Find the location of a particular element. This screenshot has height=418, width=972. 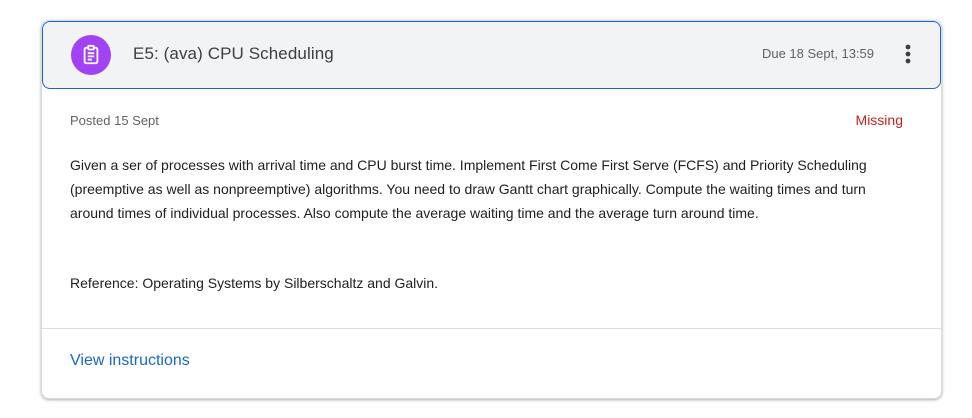

assignment-icon is located at coordinates (91, 55).